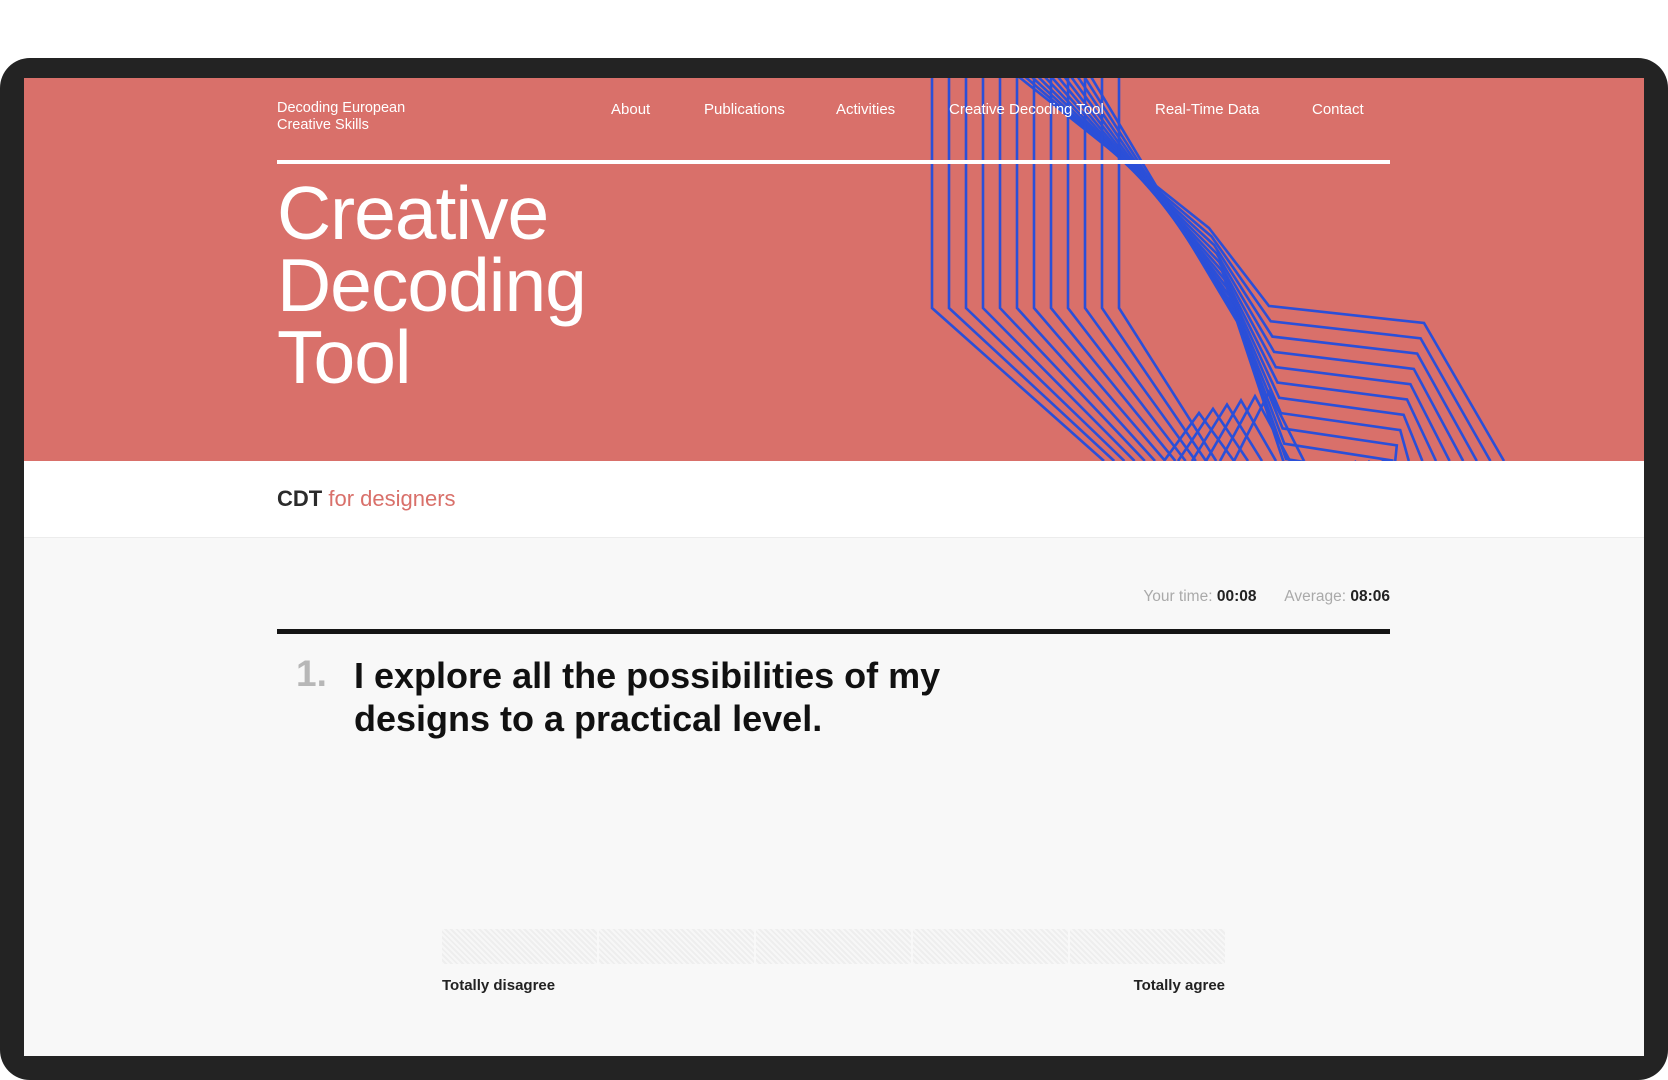 The width and height of the screenshot is (1668, 1080). What do you see at coordinates (1236, 596) in the screenshot?
I see `your-time-value: 00:08` at bounding box center [1236, 596].